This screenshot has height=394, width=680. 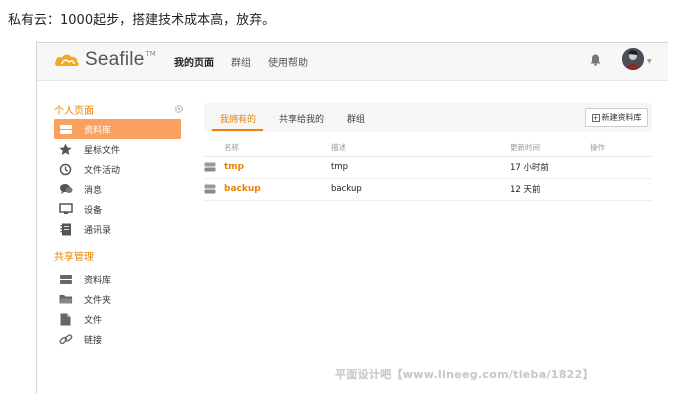 I want to click on sidebar-item-shared-links: 链接, so click(x=119, y=339).